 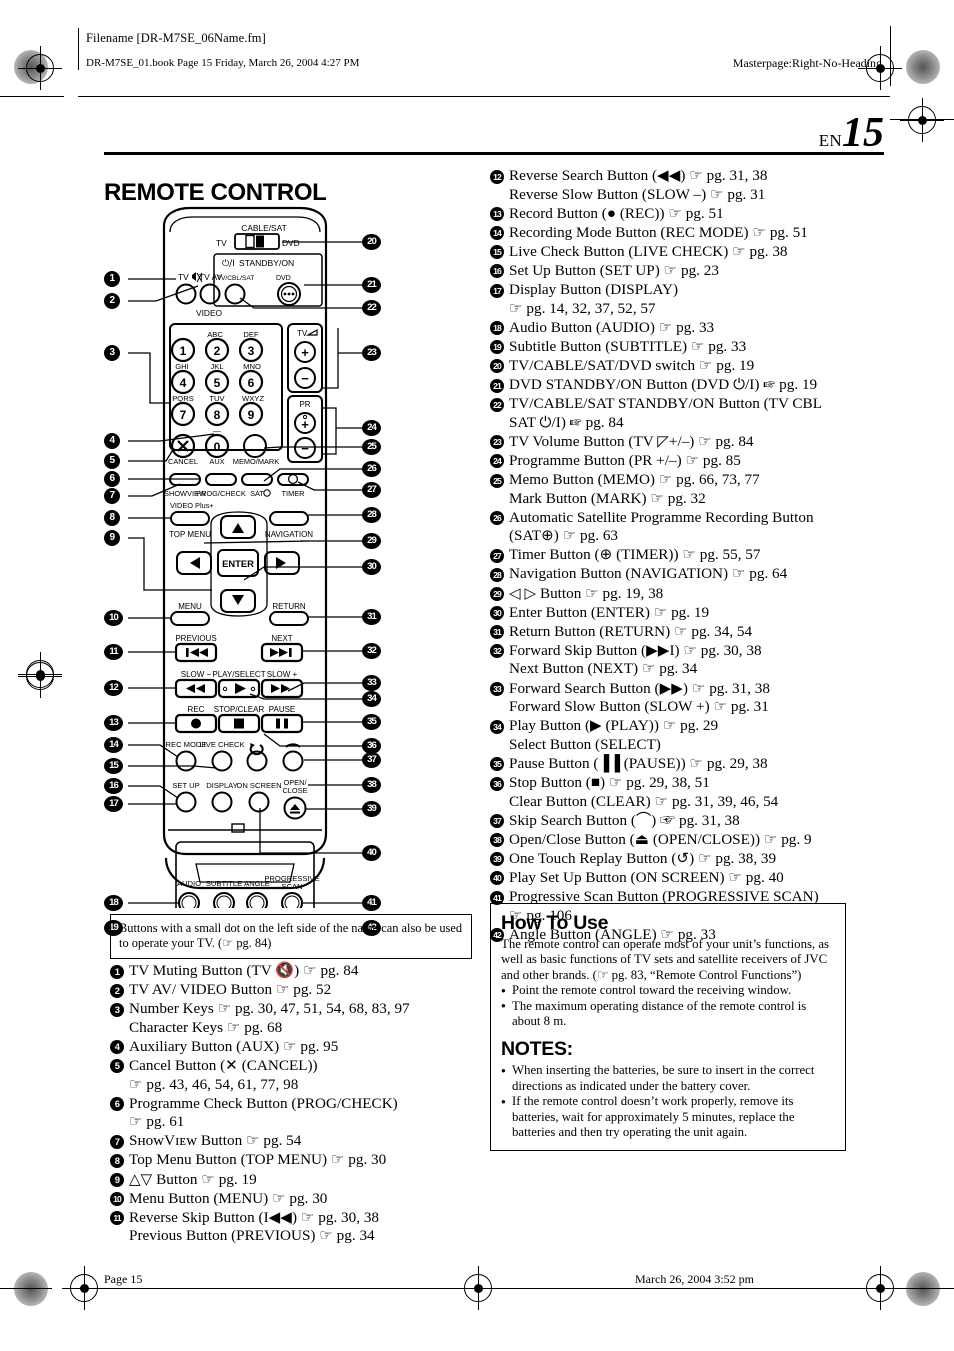 What do you see at coordinates (625, 460) in the screenshot?
I see `list-item-label: Programme Button (PR +/–) ☞ pg. 85` at bounding box center [625, 460].